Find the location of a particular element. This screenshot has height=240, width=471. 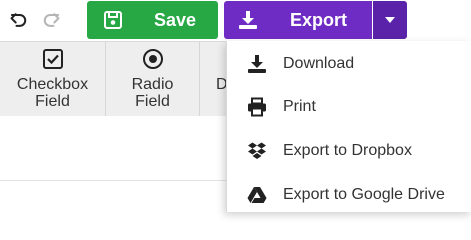

save-label: Save is located at coordinates (175, 20).